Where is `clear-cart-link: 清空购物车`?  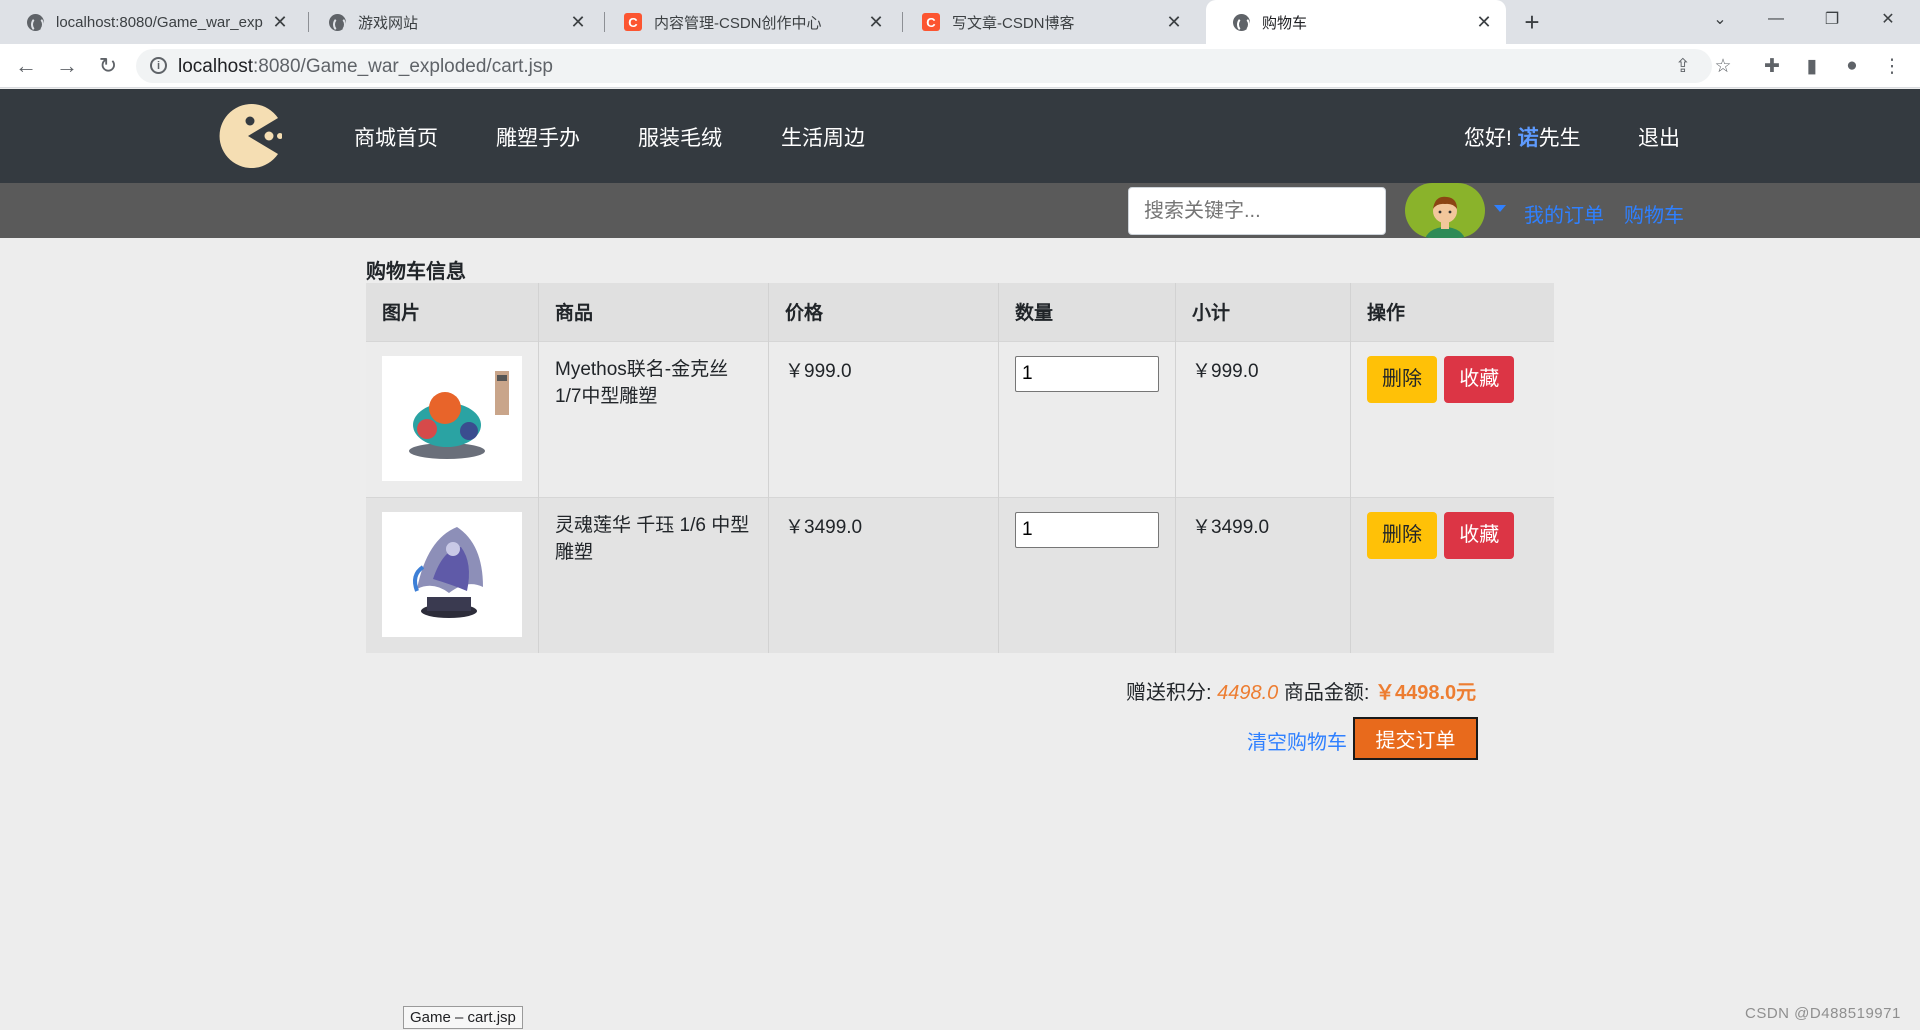 clear-cart-link: 清空购物车 is located at coordinates (1297, 740).